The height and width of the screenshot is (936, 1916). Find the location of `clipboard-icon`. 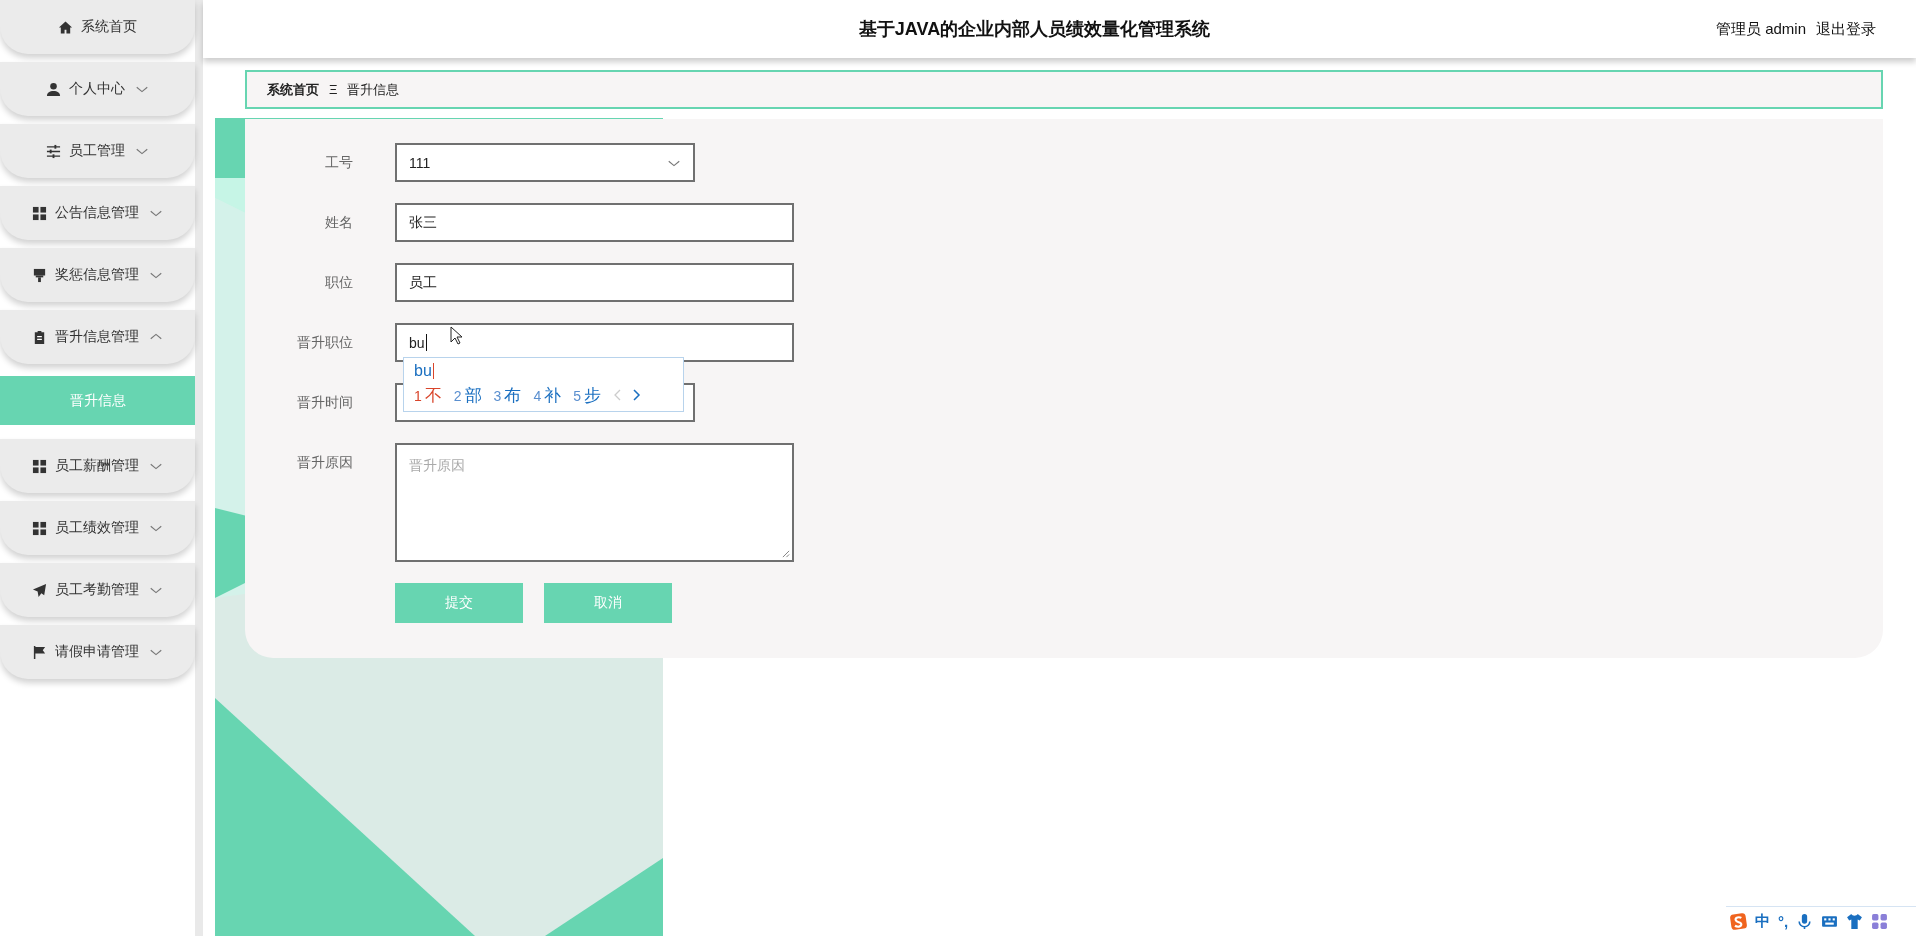

clipboard-icon is located at coordinates (39, 337).